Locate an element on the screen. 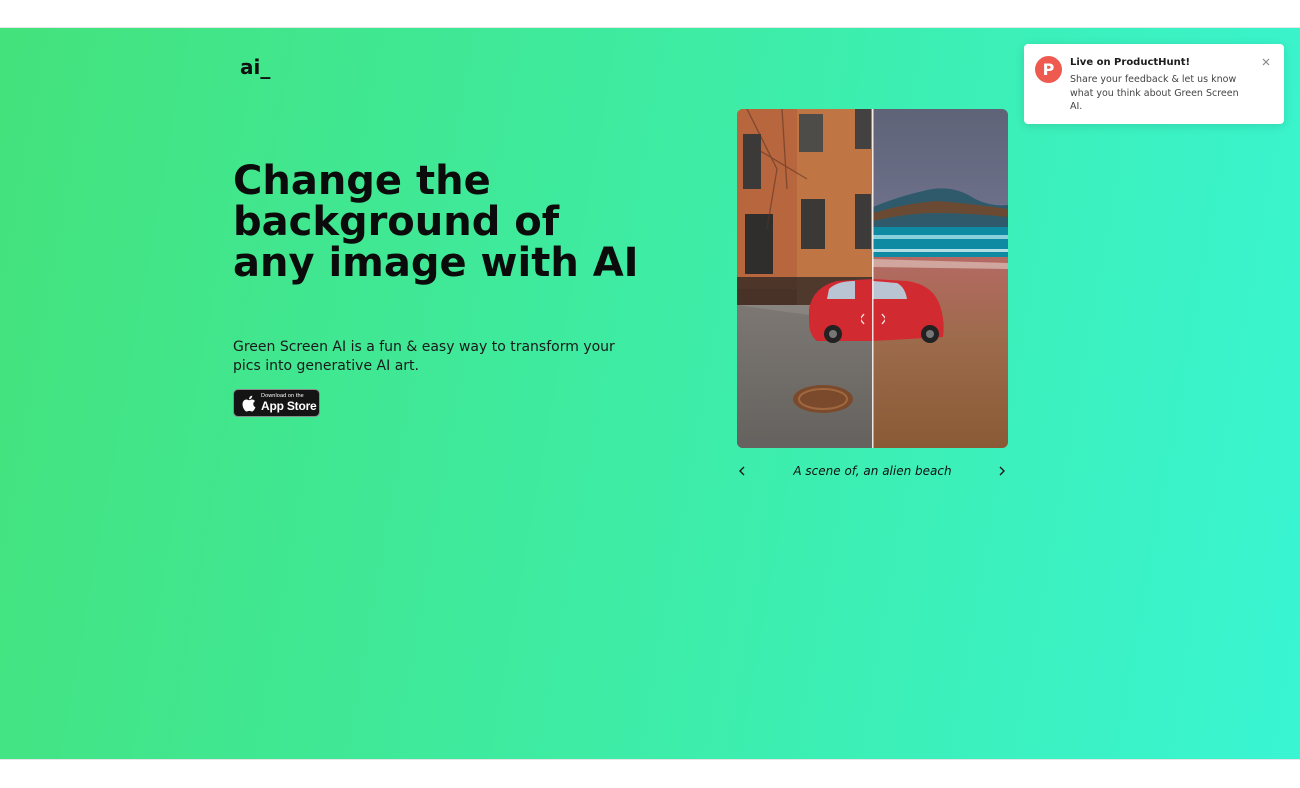 This screenshot has height=788, width=1300. compare-handle-icon is located at coordinates (873, 319).